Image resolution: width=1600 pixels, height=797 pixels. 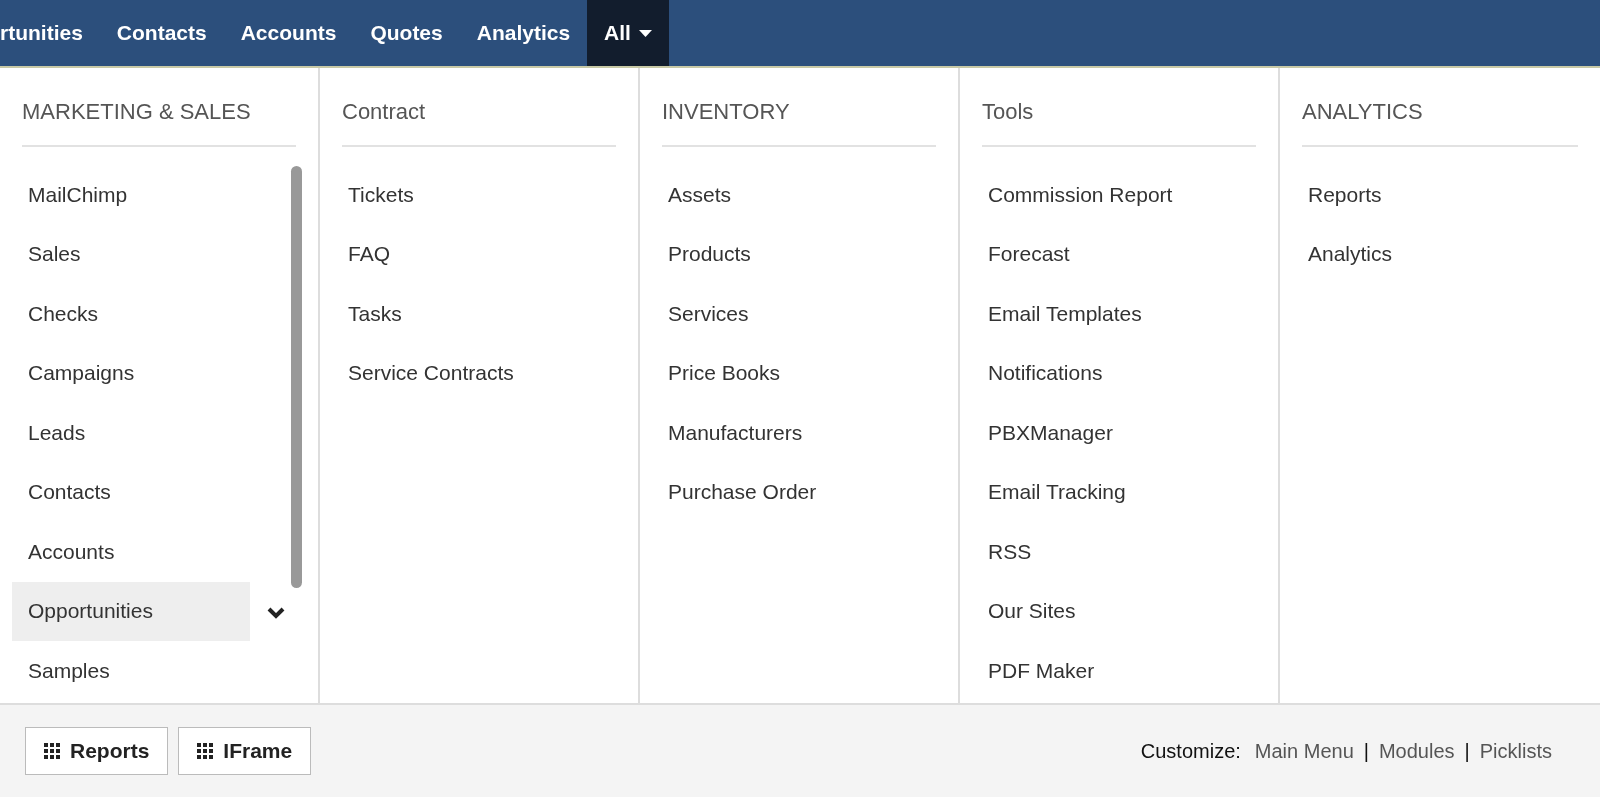 I want to click on menu-item: Manufacturers, so click(x=794, y=433).